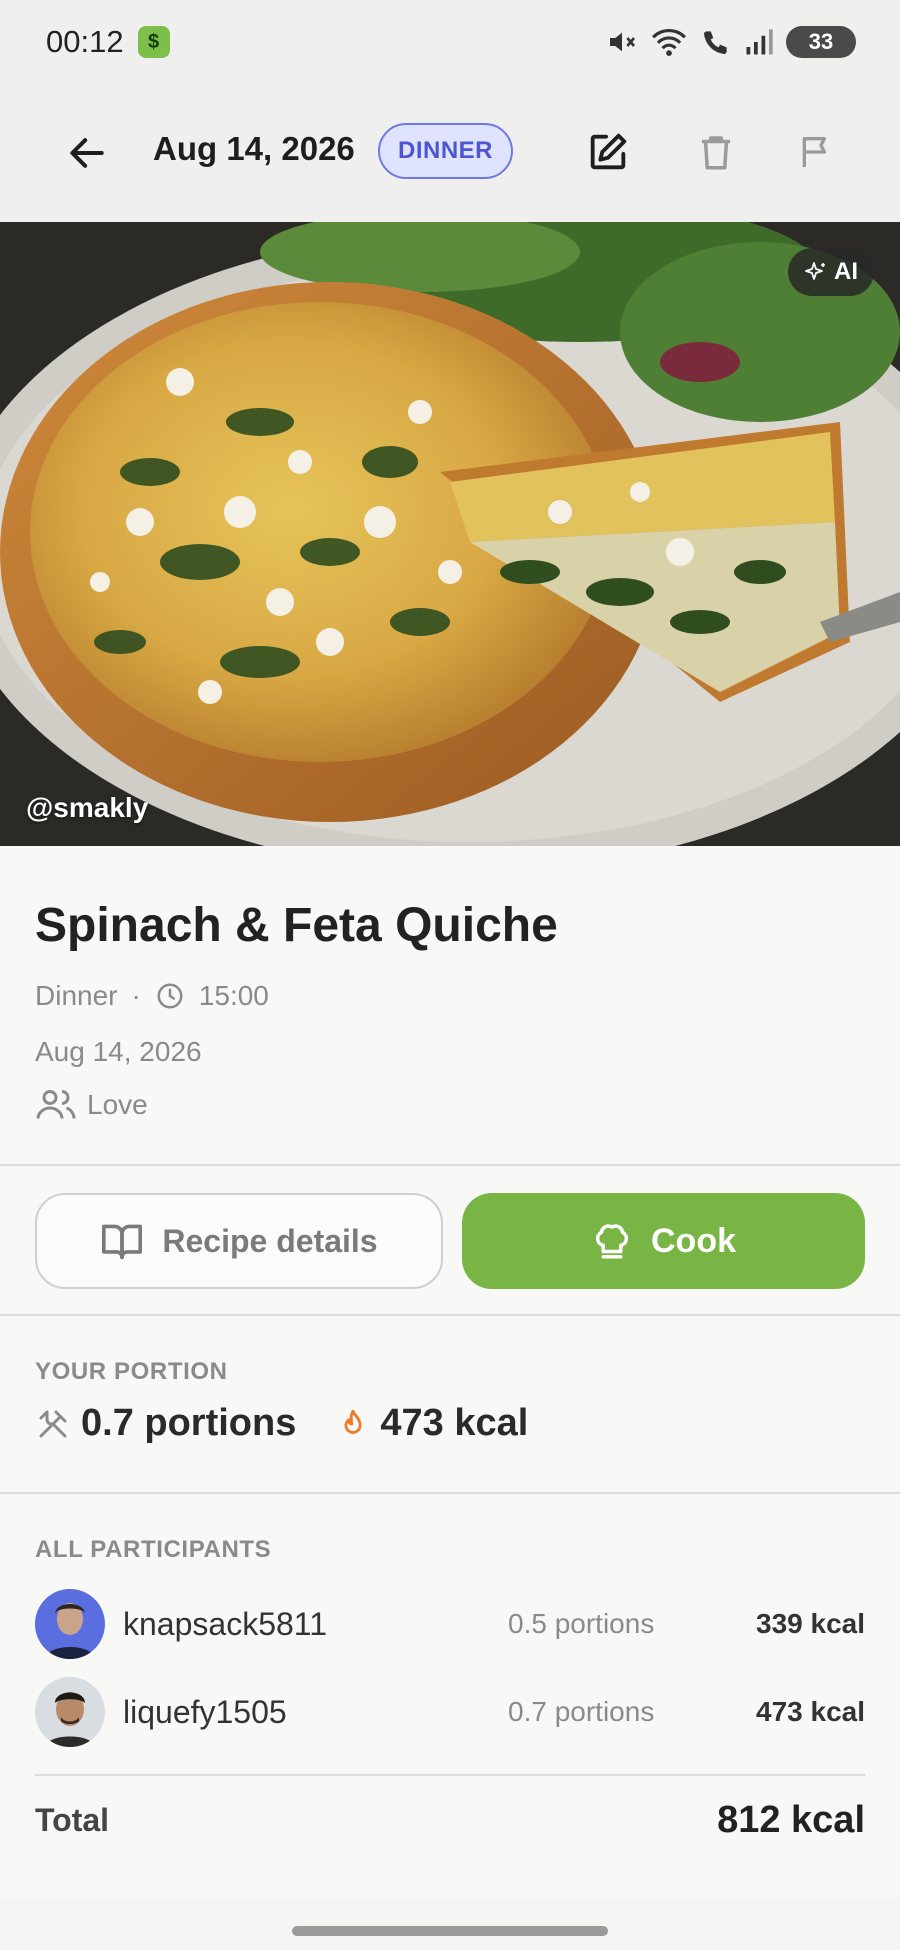 The height and width of the screenshot is (1950, 900). What do you see at coordinates (450, 1712) in the screenshot?
I see `participant-row: liquefy1505 0.7 portions 473 kcal` at bounding box center [450, 1712].